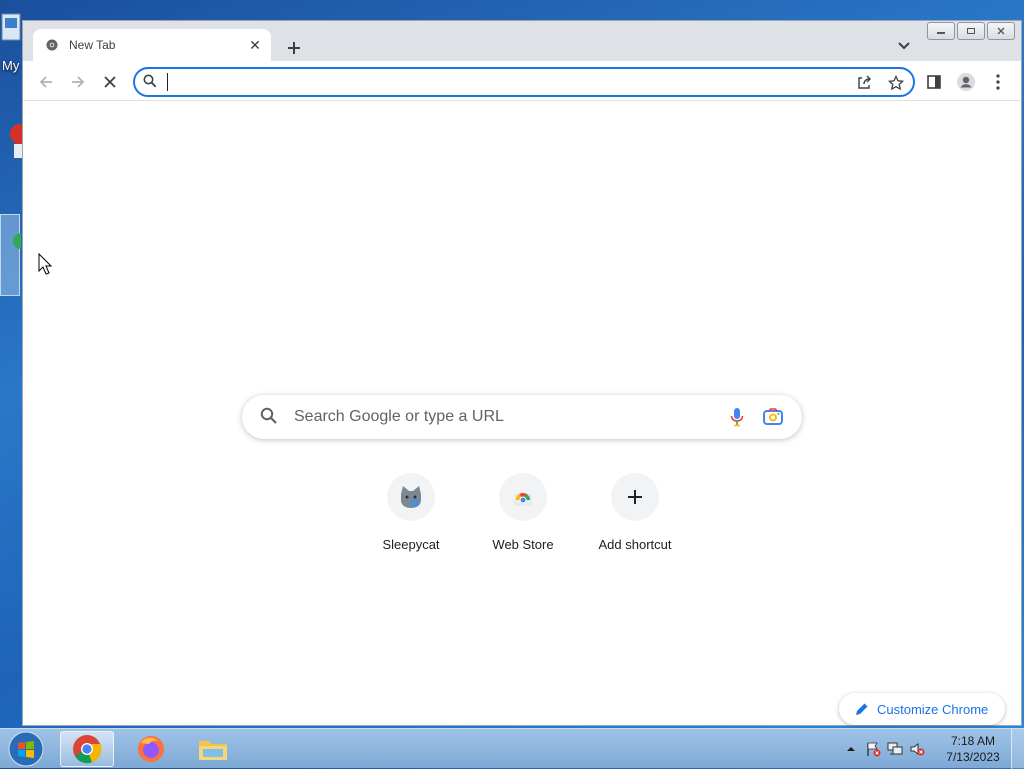 The image size is (1024, 769). What do you see at coordinates (873, 749) in the screenshot?
I see `action-center-flag-icon` at bounding box center [873, 749].